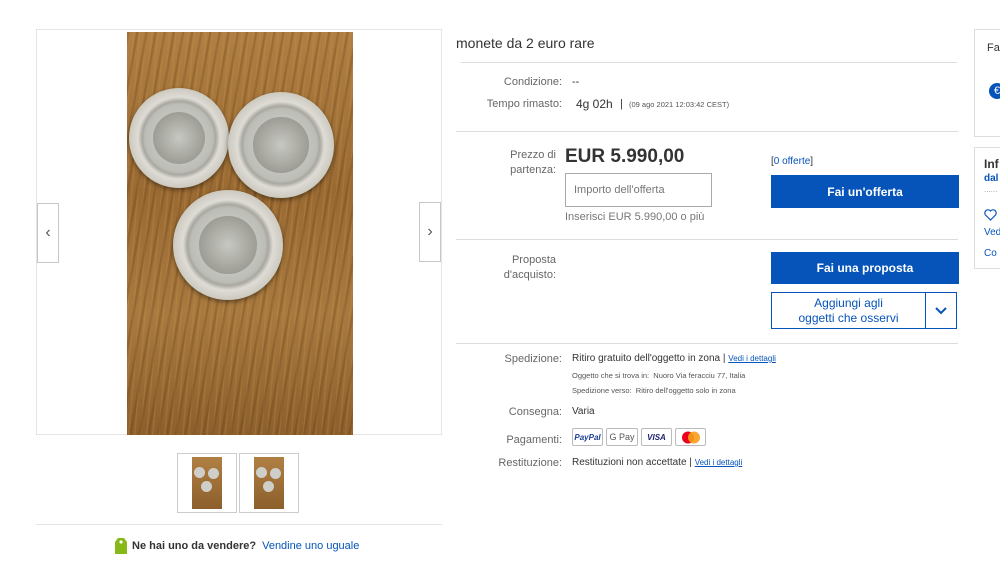 The image size is (1000, 570). What do you see at coordinates (533, 162) in the screenshot?
I see `starting-price-label: Prezzo di partenza:` at bounding box center [533, 162].